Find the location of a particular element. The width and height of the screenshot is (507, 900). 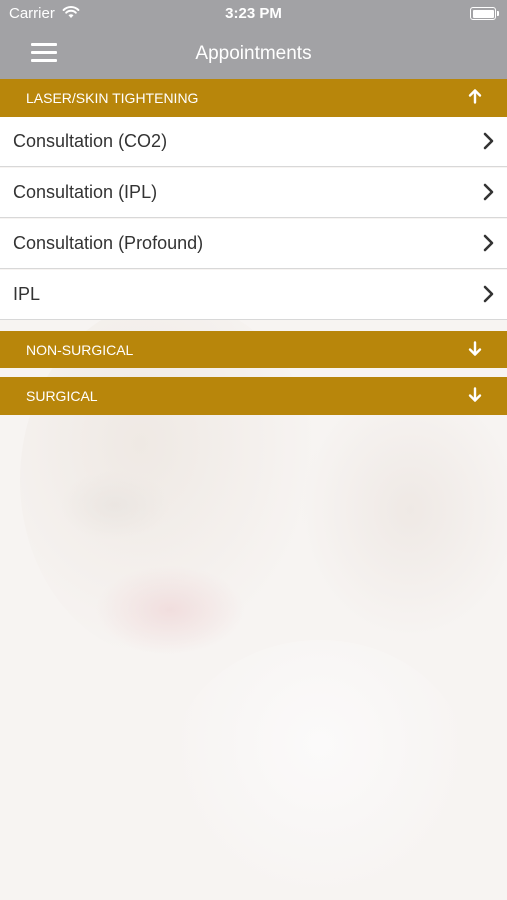

navigation-bar: Appointments is located at coordinates (253, 53).